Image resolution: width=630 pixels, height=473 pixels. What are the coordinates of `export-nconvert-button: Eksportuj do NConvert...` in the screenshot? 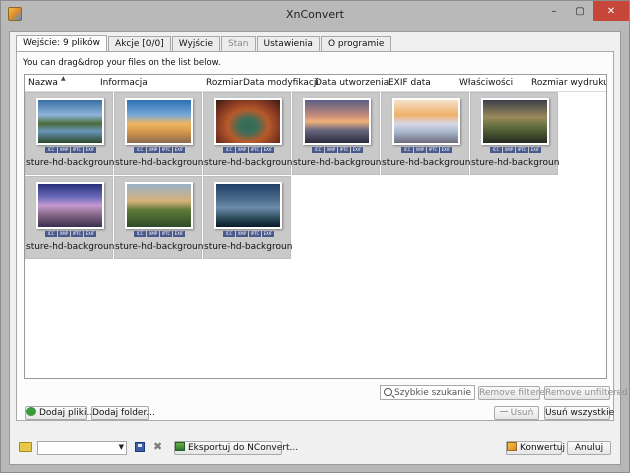 It's located at (236, 448).